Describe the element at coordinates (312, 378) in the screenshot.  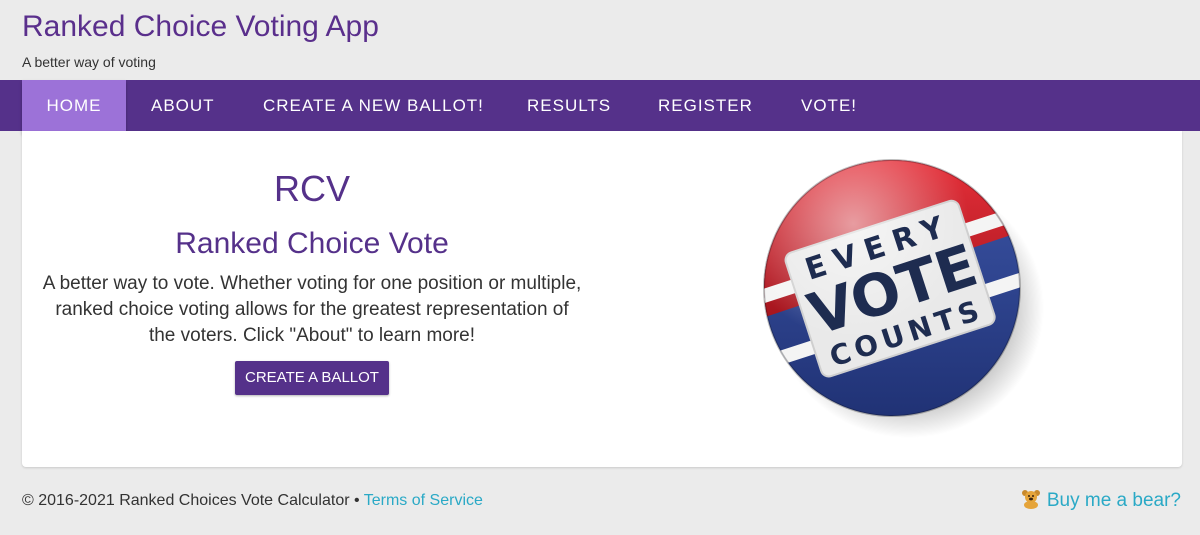
I see `create-ballot-button: CREATE A BALLOT` at that location.